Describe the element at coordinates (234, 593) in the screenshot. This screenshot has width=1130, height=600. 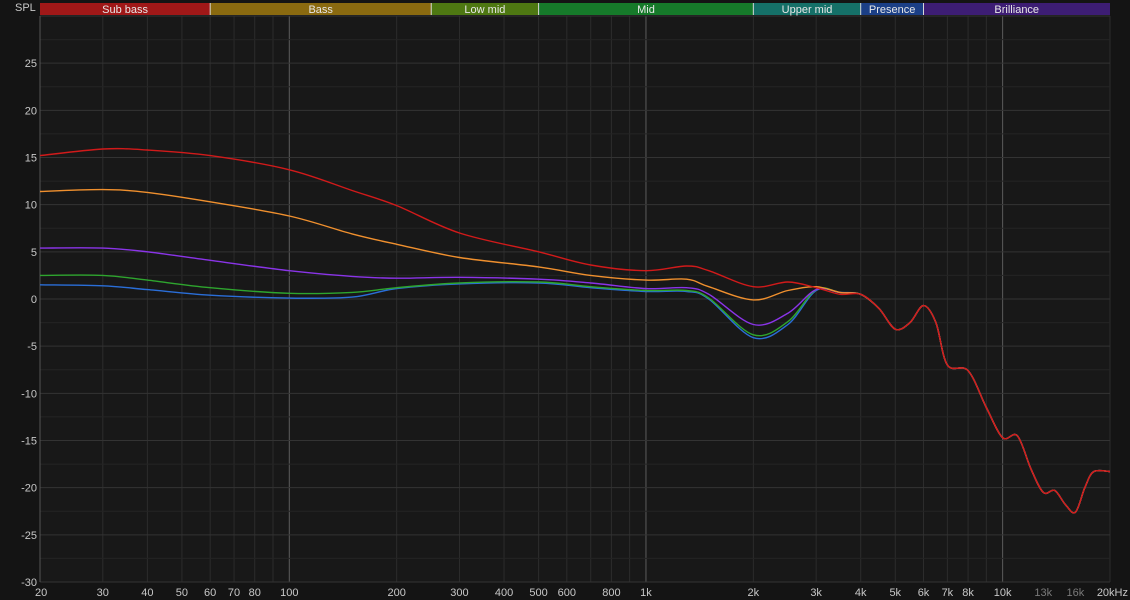
I see `x-tick-label: 70` at that location.